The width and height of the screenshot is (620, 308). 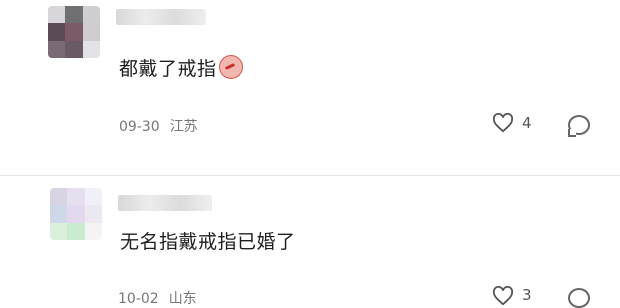 What do you see at coordinates (230, 67) in the screenshot?
I see `shy-emoji-icon` at bounding box center [230, 67].